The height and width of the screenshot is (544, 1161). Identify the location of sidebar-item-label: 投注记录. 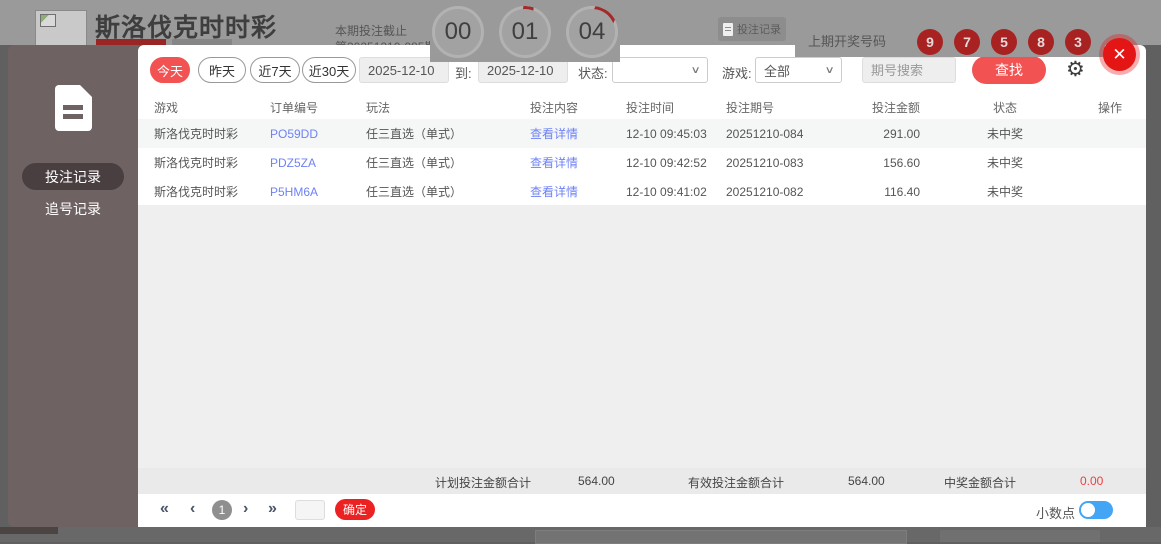
(73, 176).